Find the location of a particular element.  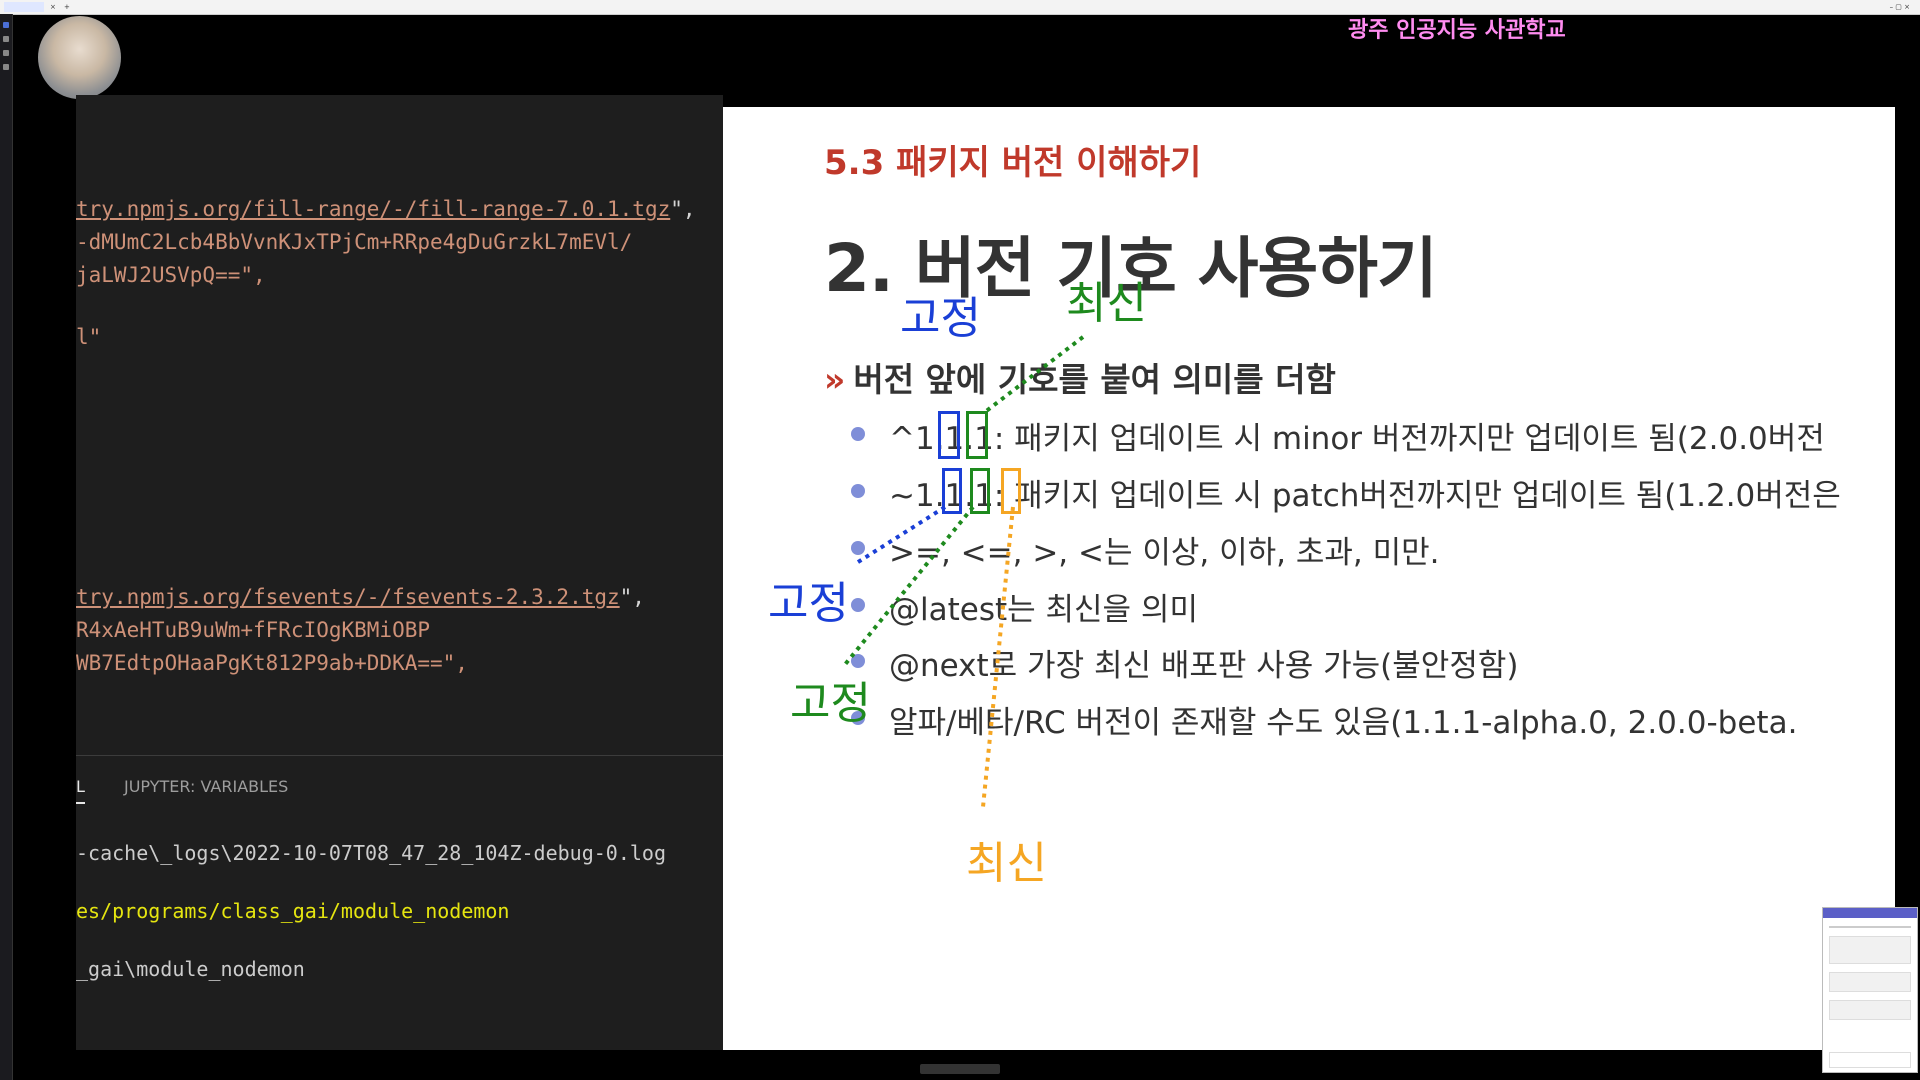

annotation-lines is located at coordinates (963, 571).